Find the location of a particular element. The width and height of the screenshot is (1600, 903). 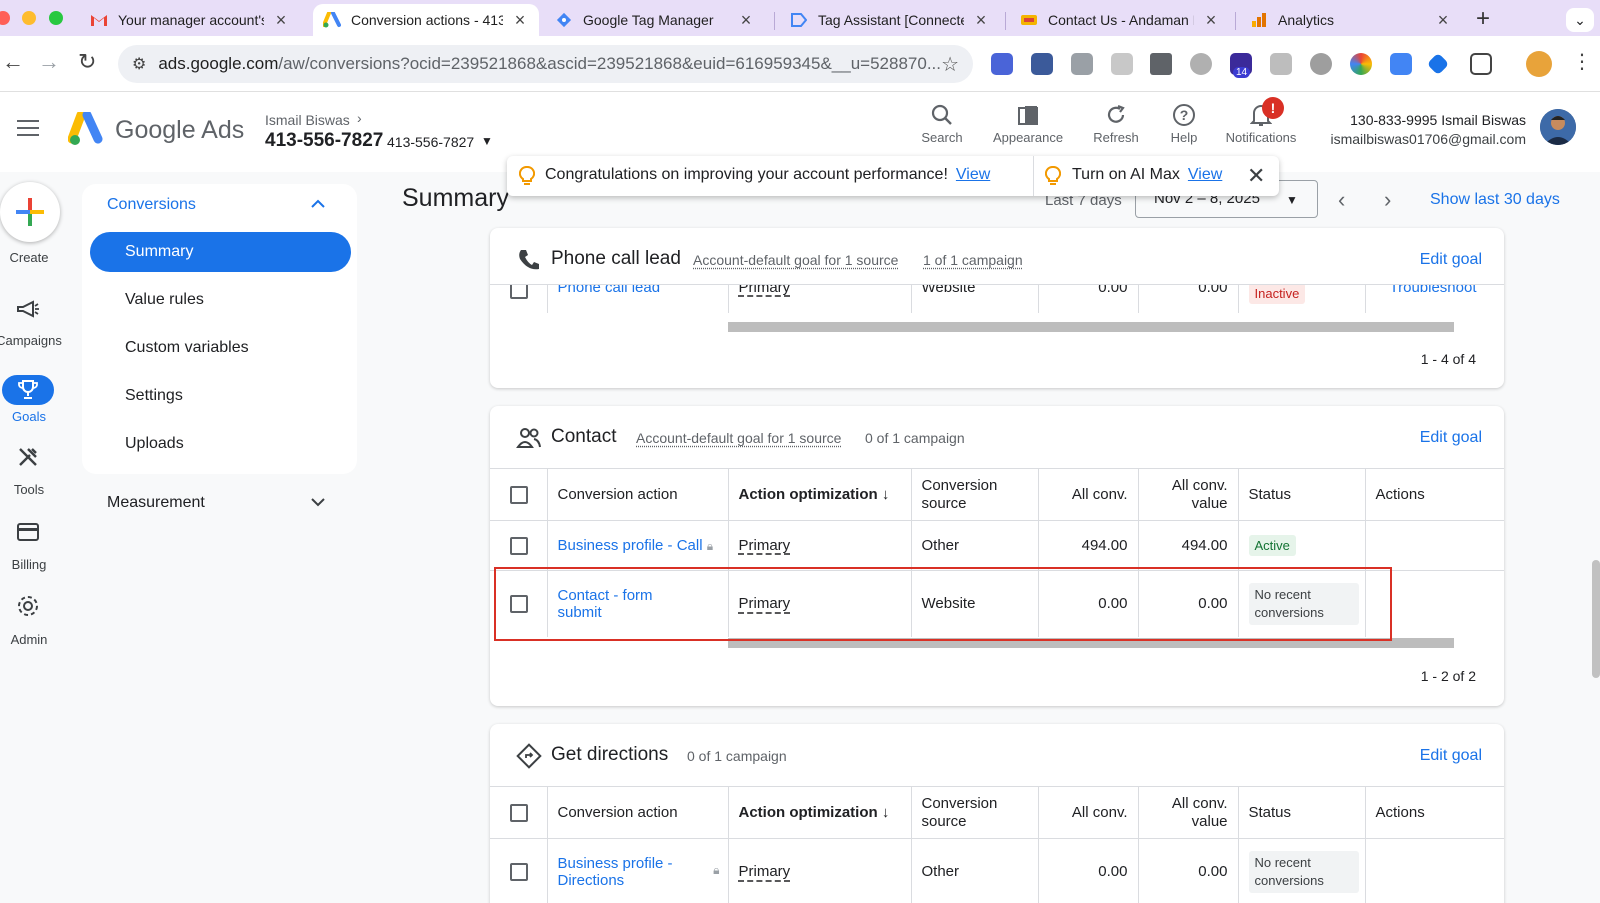

browser-tab-analytics: Analytics × is located at coordinates (1351, 20).